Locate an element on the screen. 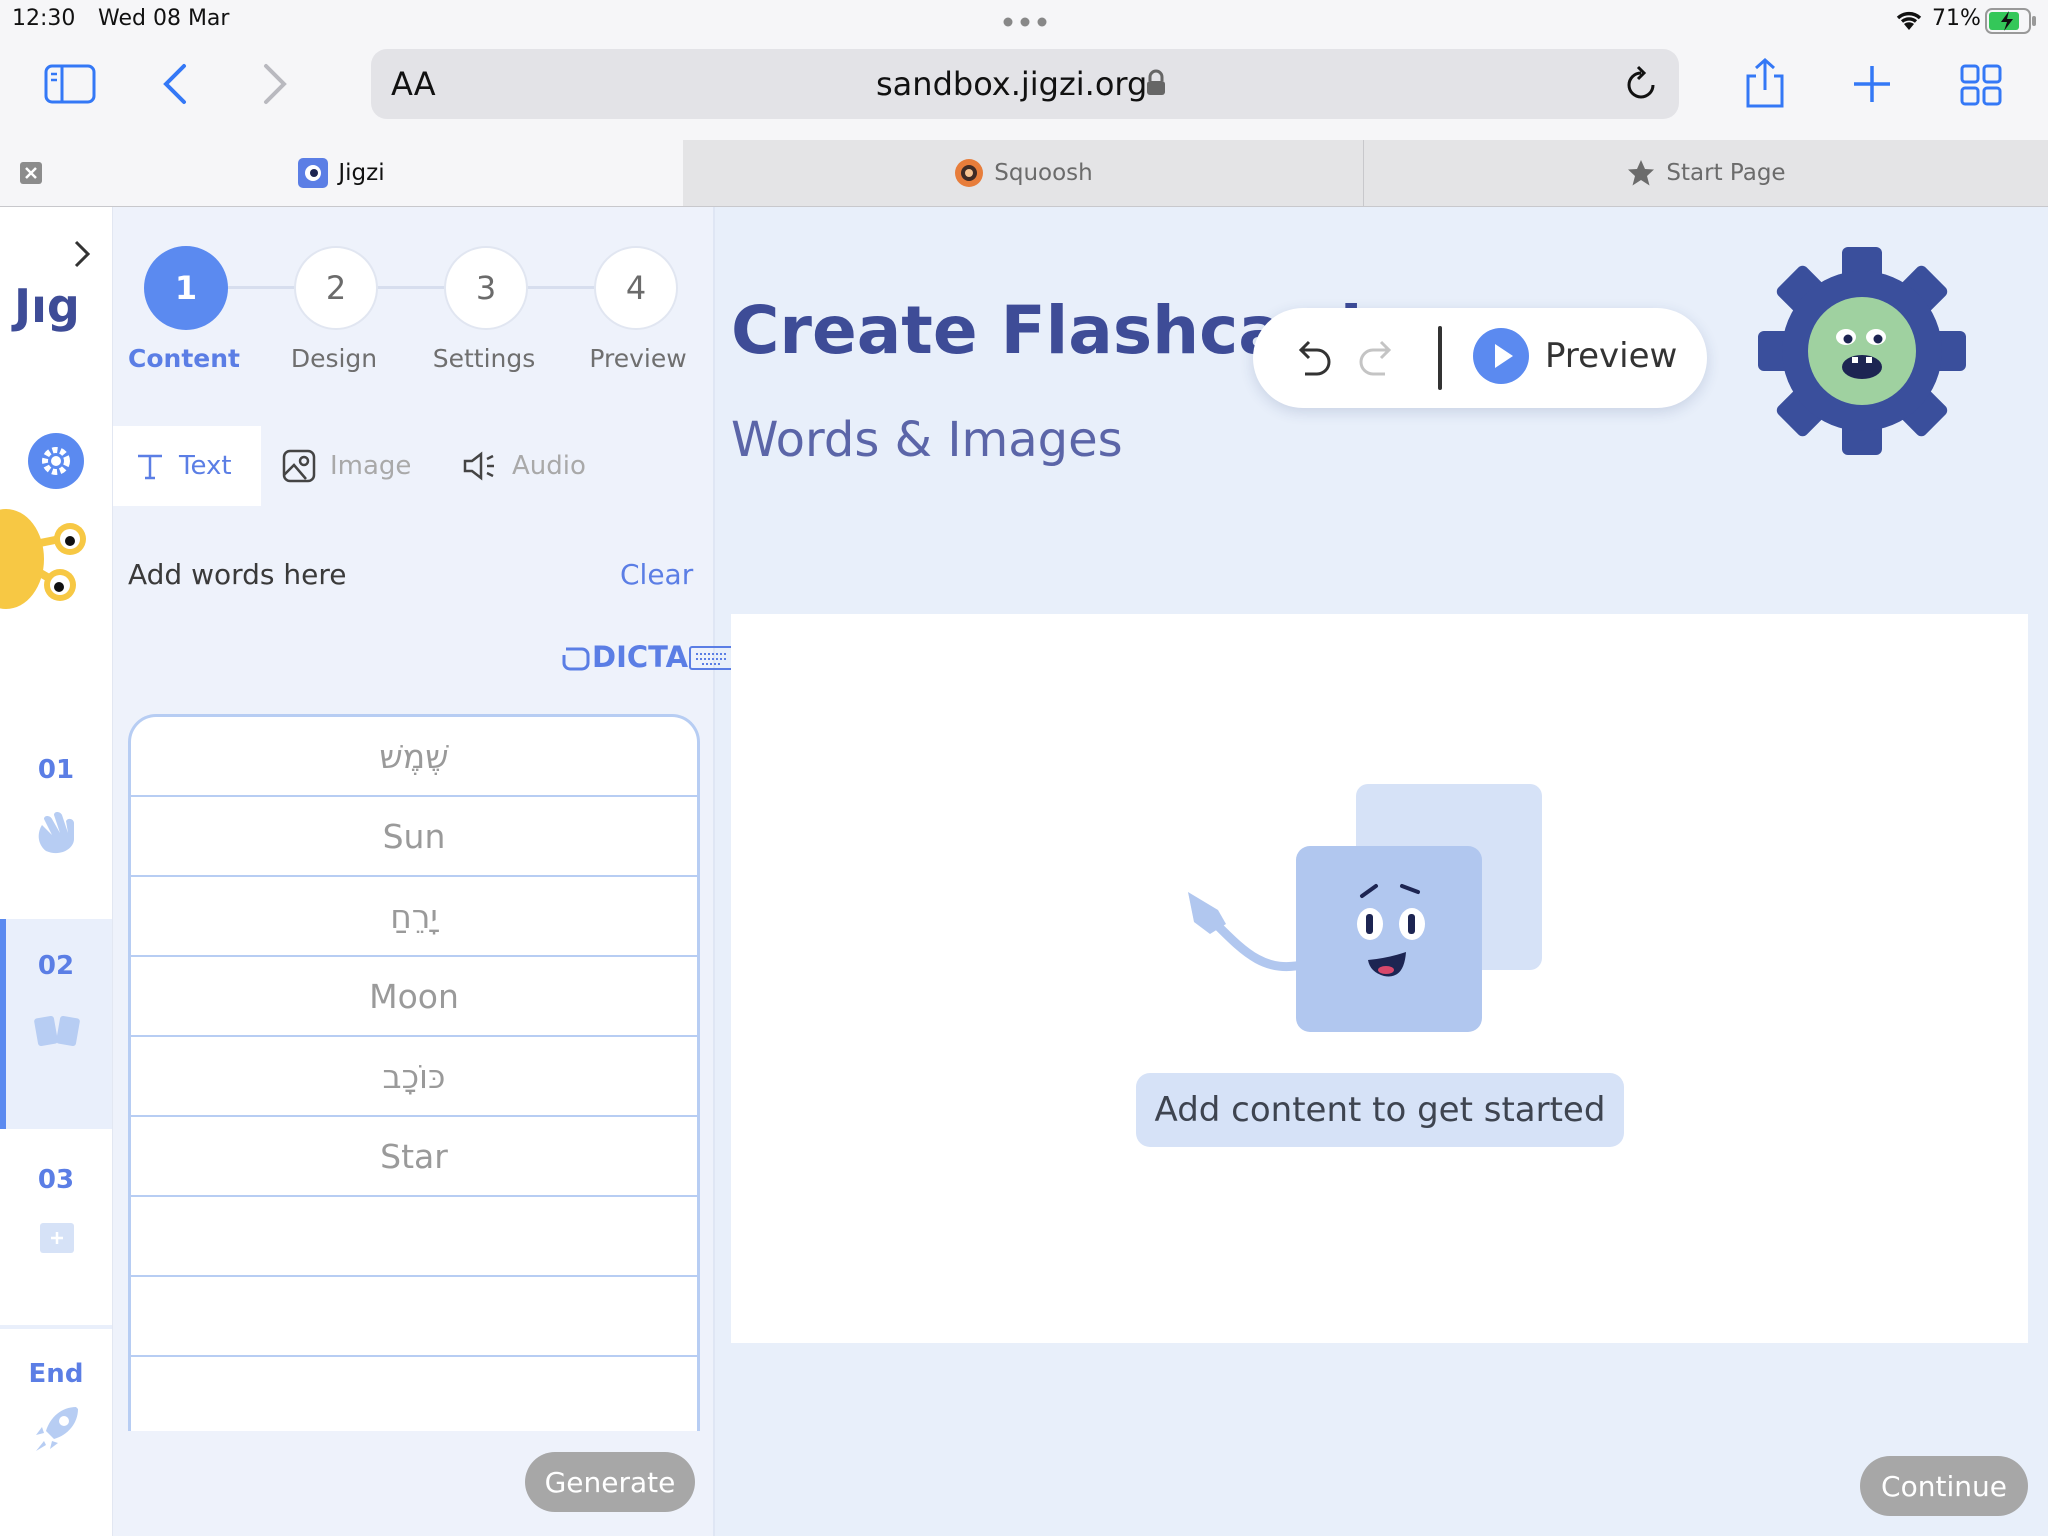 The width and height of the screenshot is (2048, 1536). preview-label: Preview is located at coordinates (1611, 356).